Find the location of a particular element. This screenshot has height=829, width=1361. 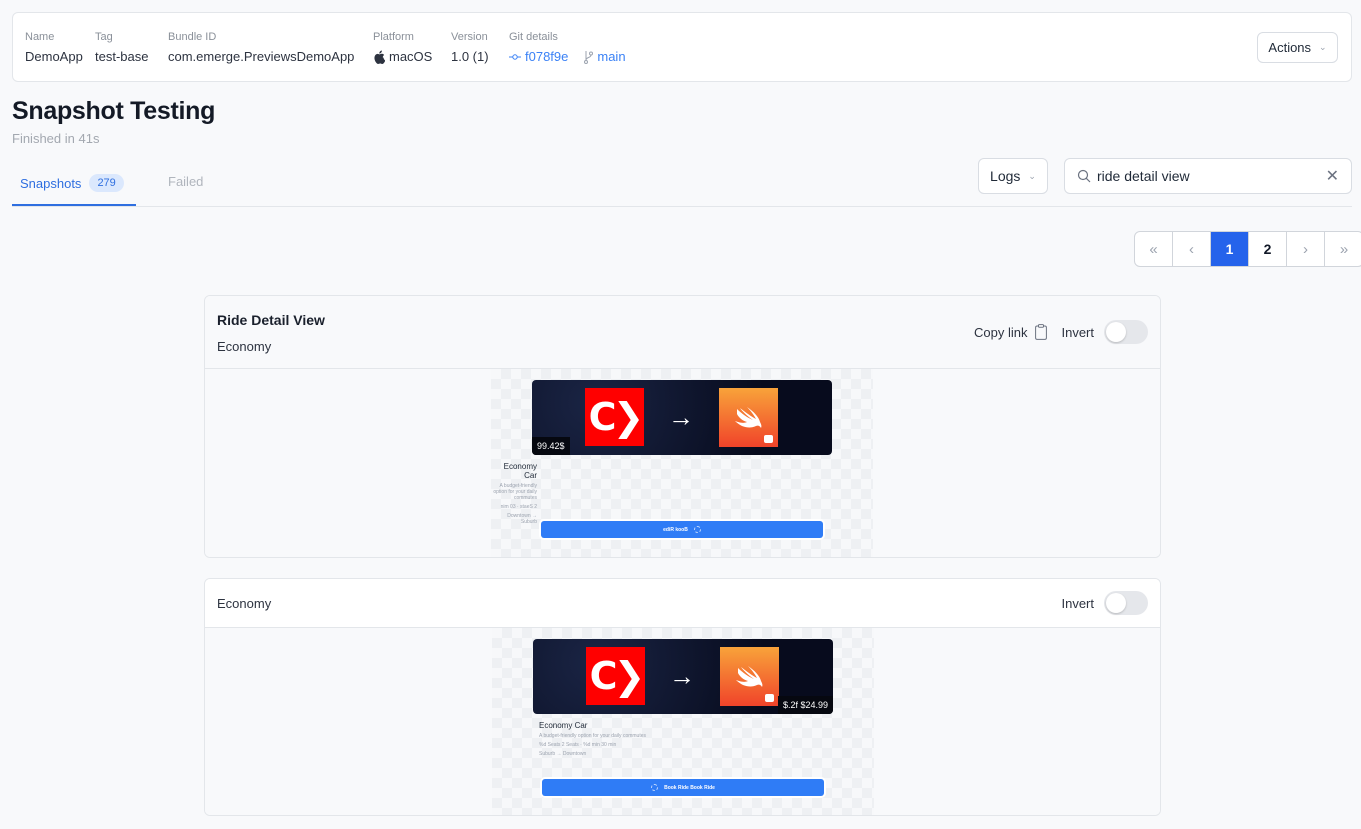

meta-bundle: Bundle ID com.emerge.PreviewsDemoApp is located at coordinates (261, 48).